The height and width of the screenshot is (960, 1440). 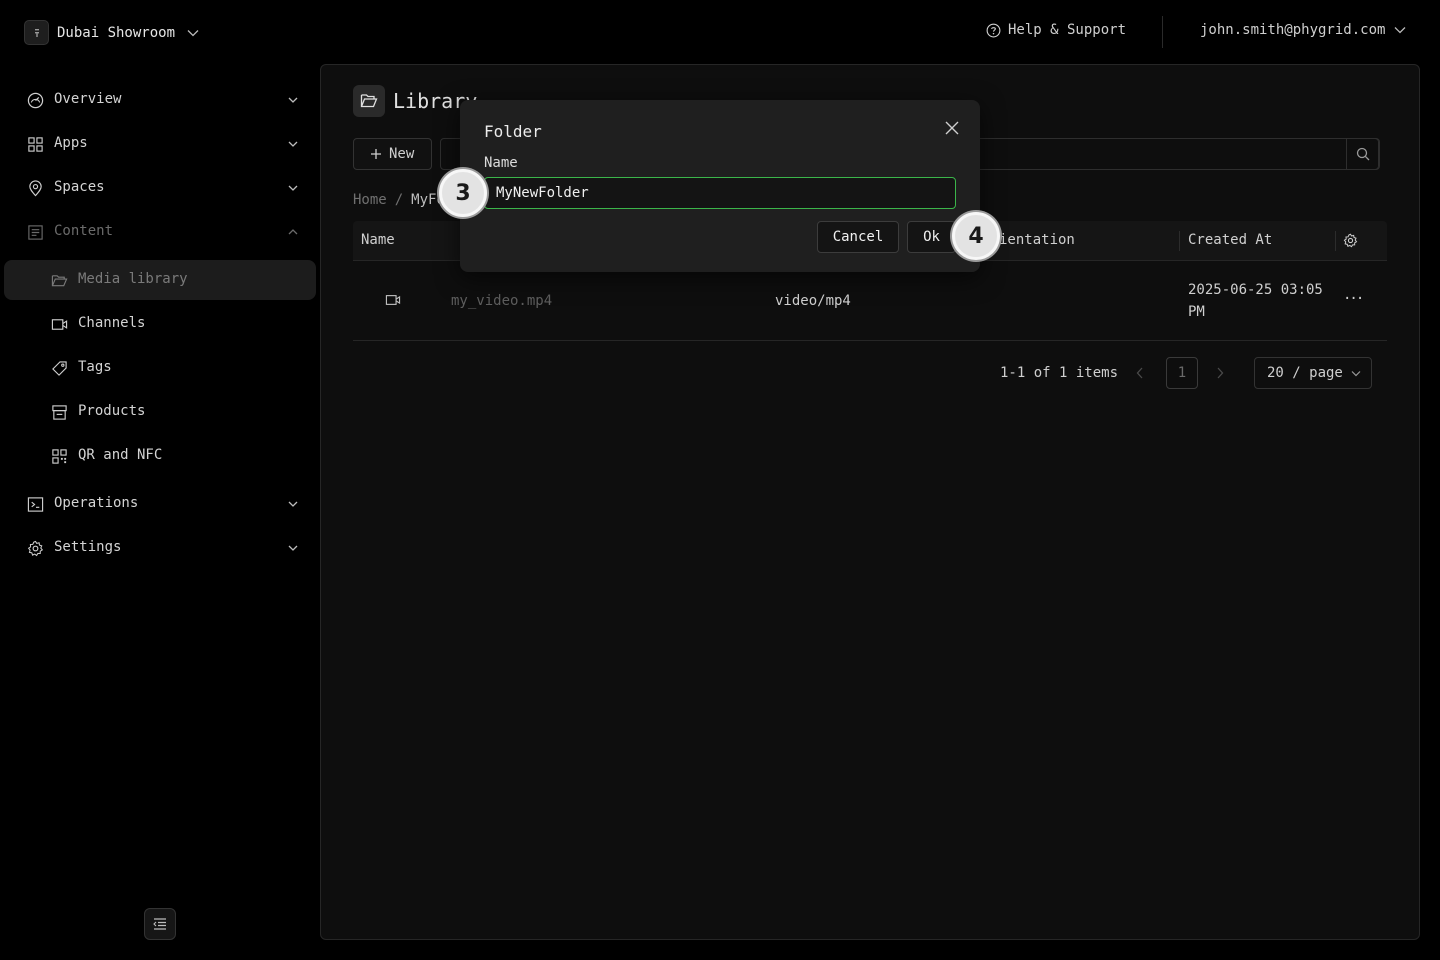 I want to click on location-pin-icon, so click(x=35, y=188).